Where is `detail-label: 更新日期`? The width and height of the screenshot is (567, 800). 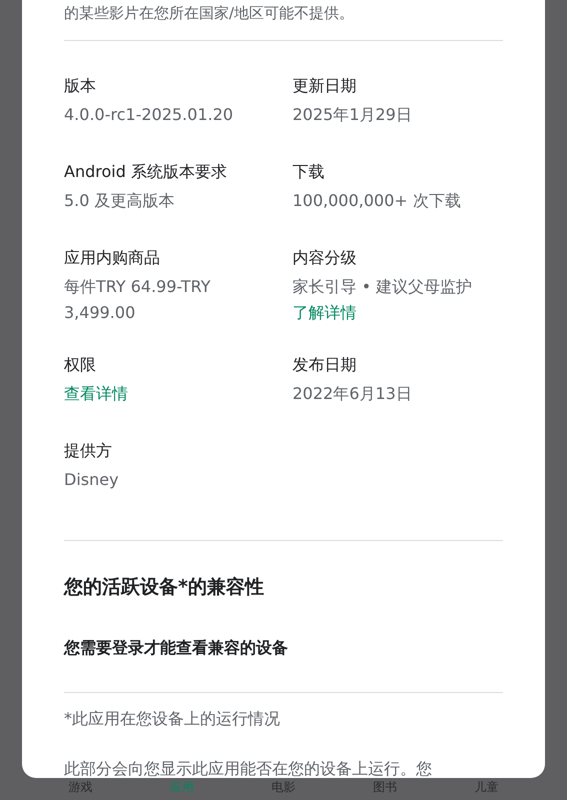
detail-label: 更新日期 is located at coordinates (325, 86).